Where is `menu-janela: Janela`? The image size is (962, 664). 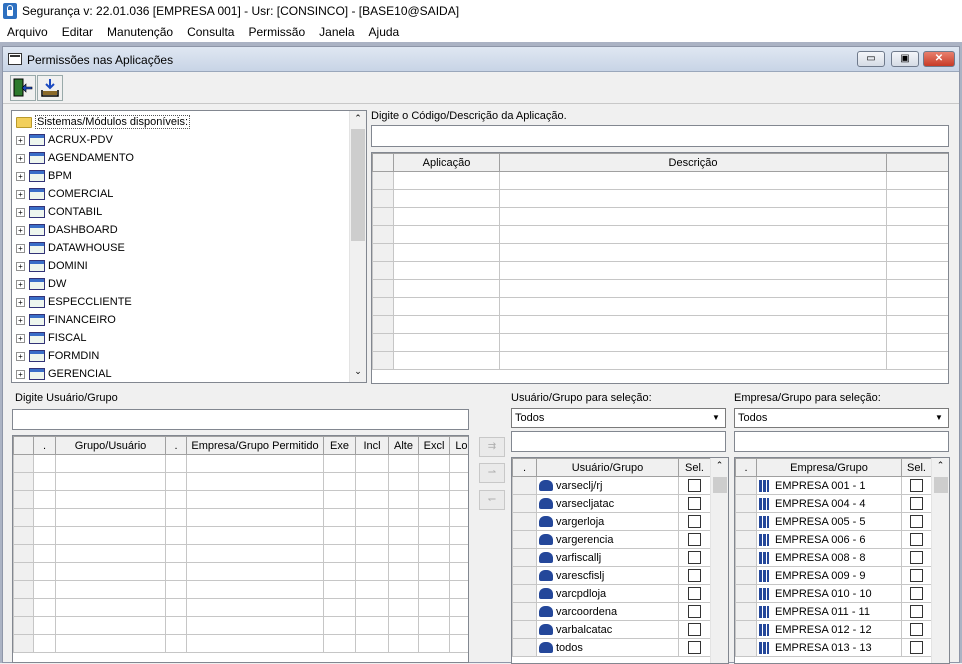 menu-janela: Janela is located at coordinates (336, 32).